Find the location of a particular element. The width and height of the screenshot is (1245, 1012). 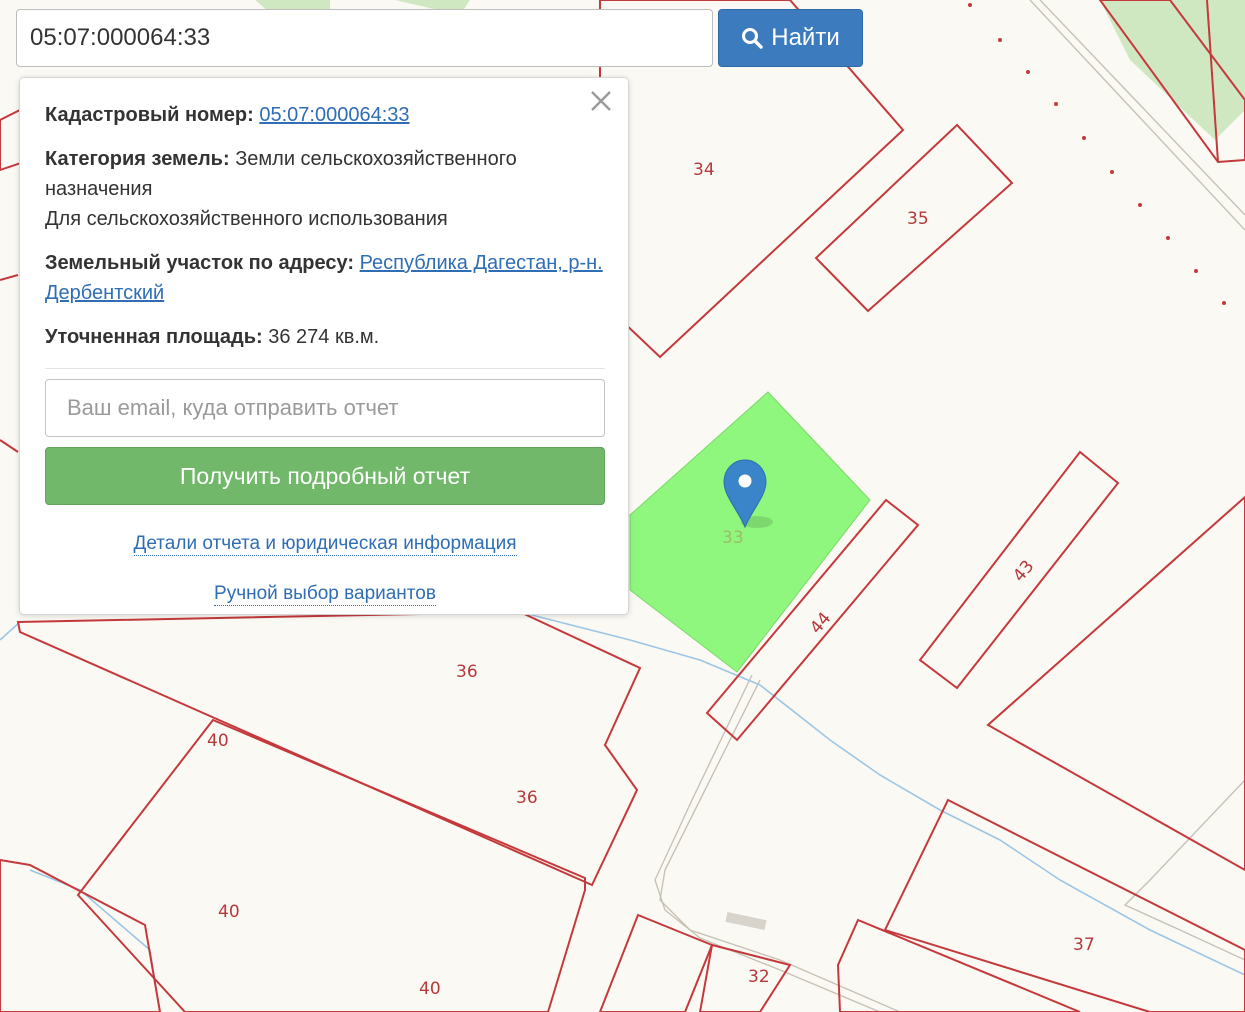

land-category-label: Категория земель: is located at coordinates (137, 159).